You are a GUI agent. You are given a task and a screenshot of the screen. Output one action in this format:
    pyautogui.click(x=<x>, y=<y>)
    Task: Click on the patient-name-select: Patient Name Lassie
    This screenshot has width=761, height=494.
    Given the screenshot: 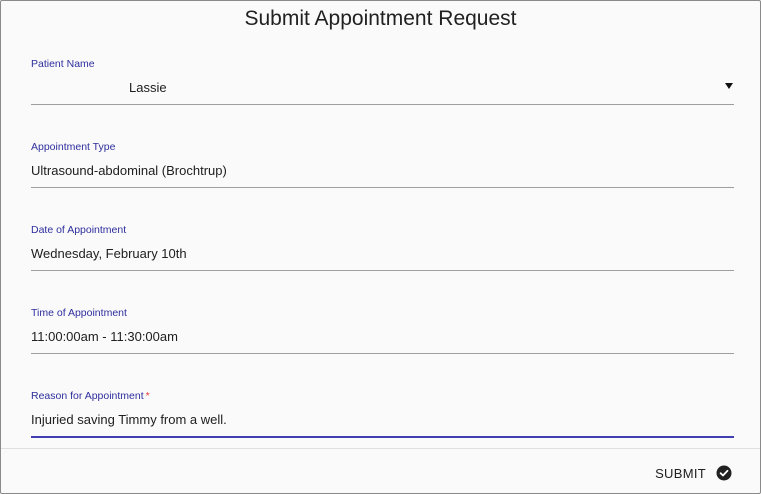 What is the action you would take?
    pyautogui.click(x=382, y=81)
    